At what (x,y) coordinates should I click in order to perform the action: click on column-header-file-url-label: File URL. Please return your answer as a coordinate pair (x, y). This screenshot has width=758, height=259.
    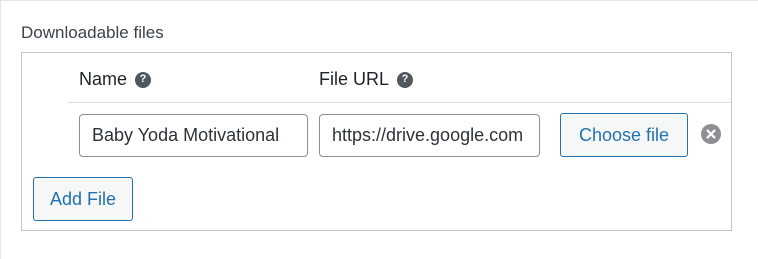
    Looking at the image, I should click on (354, 79).